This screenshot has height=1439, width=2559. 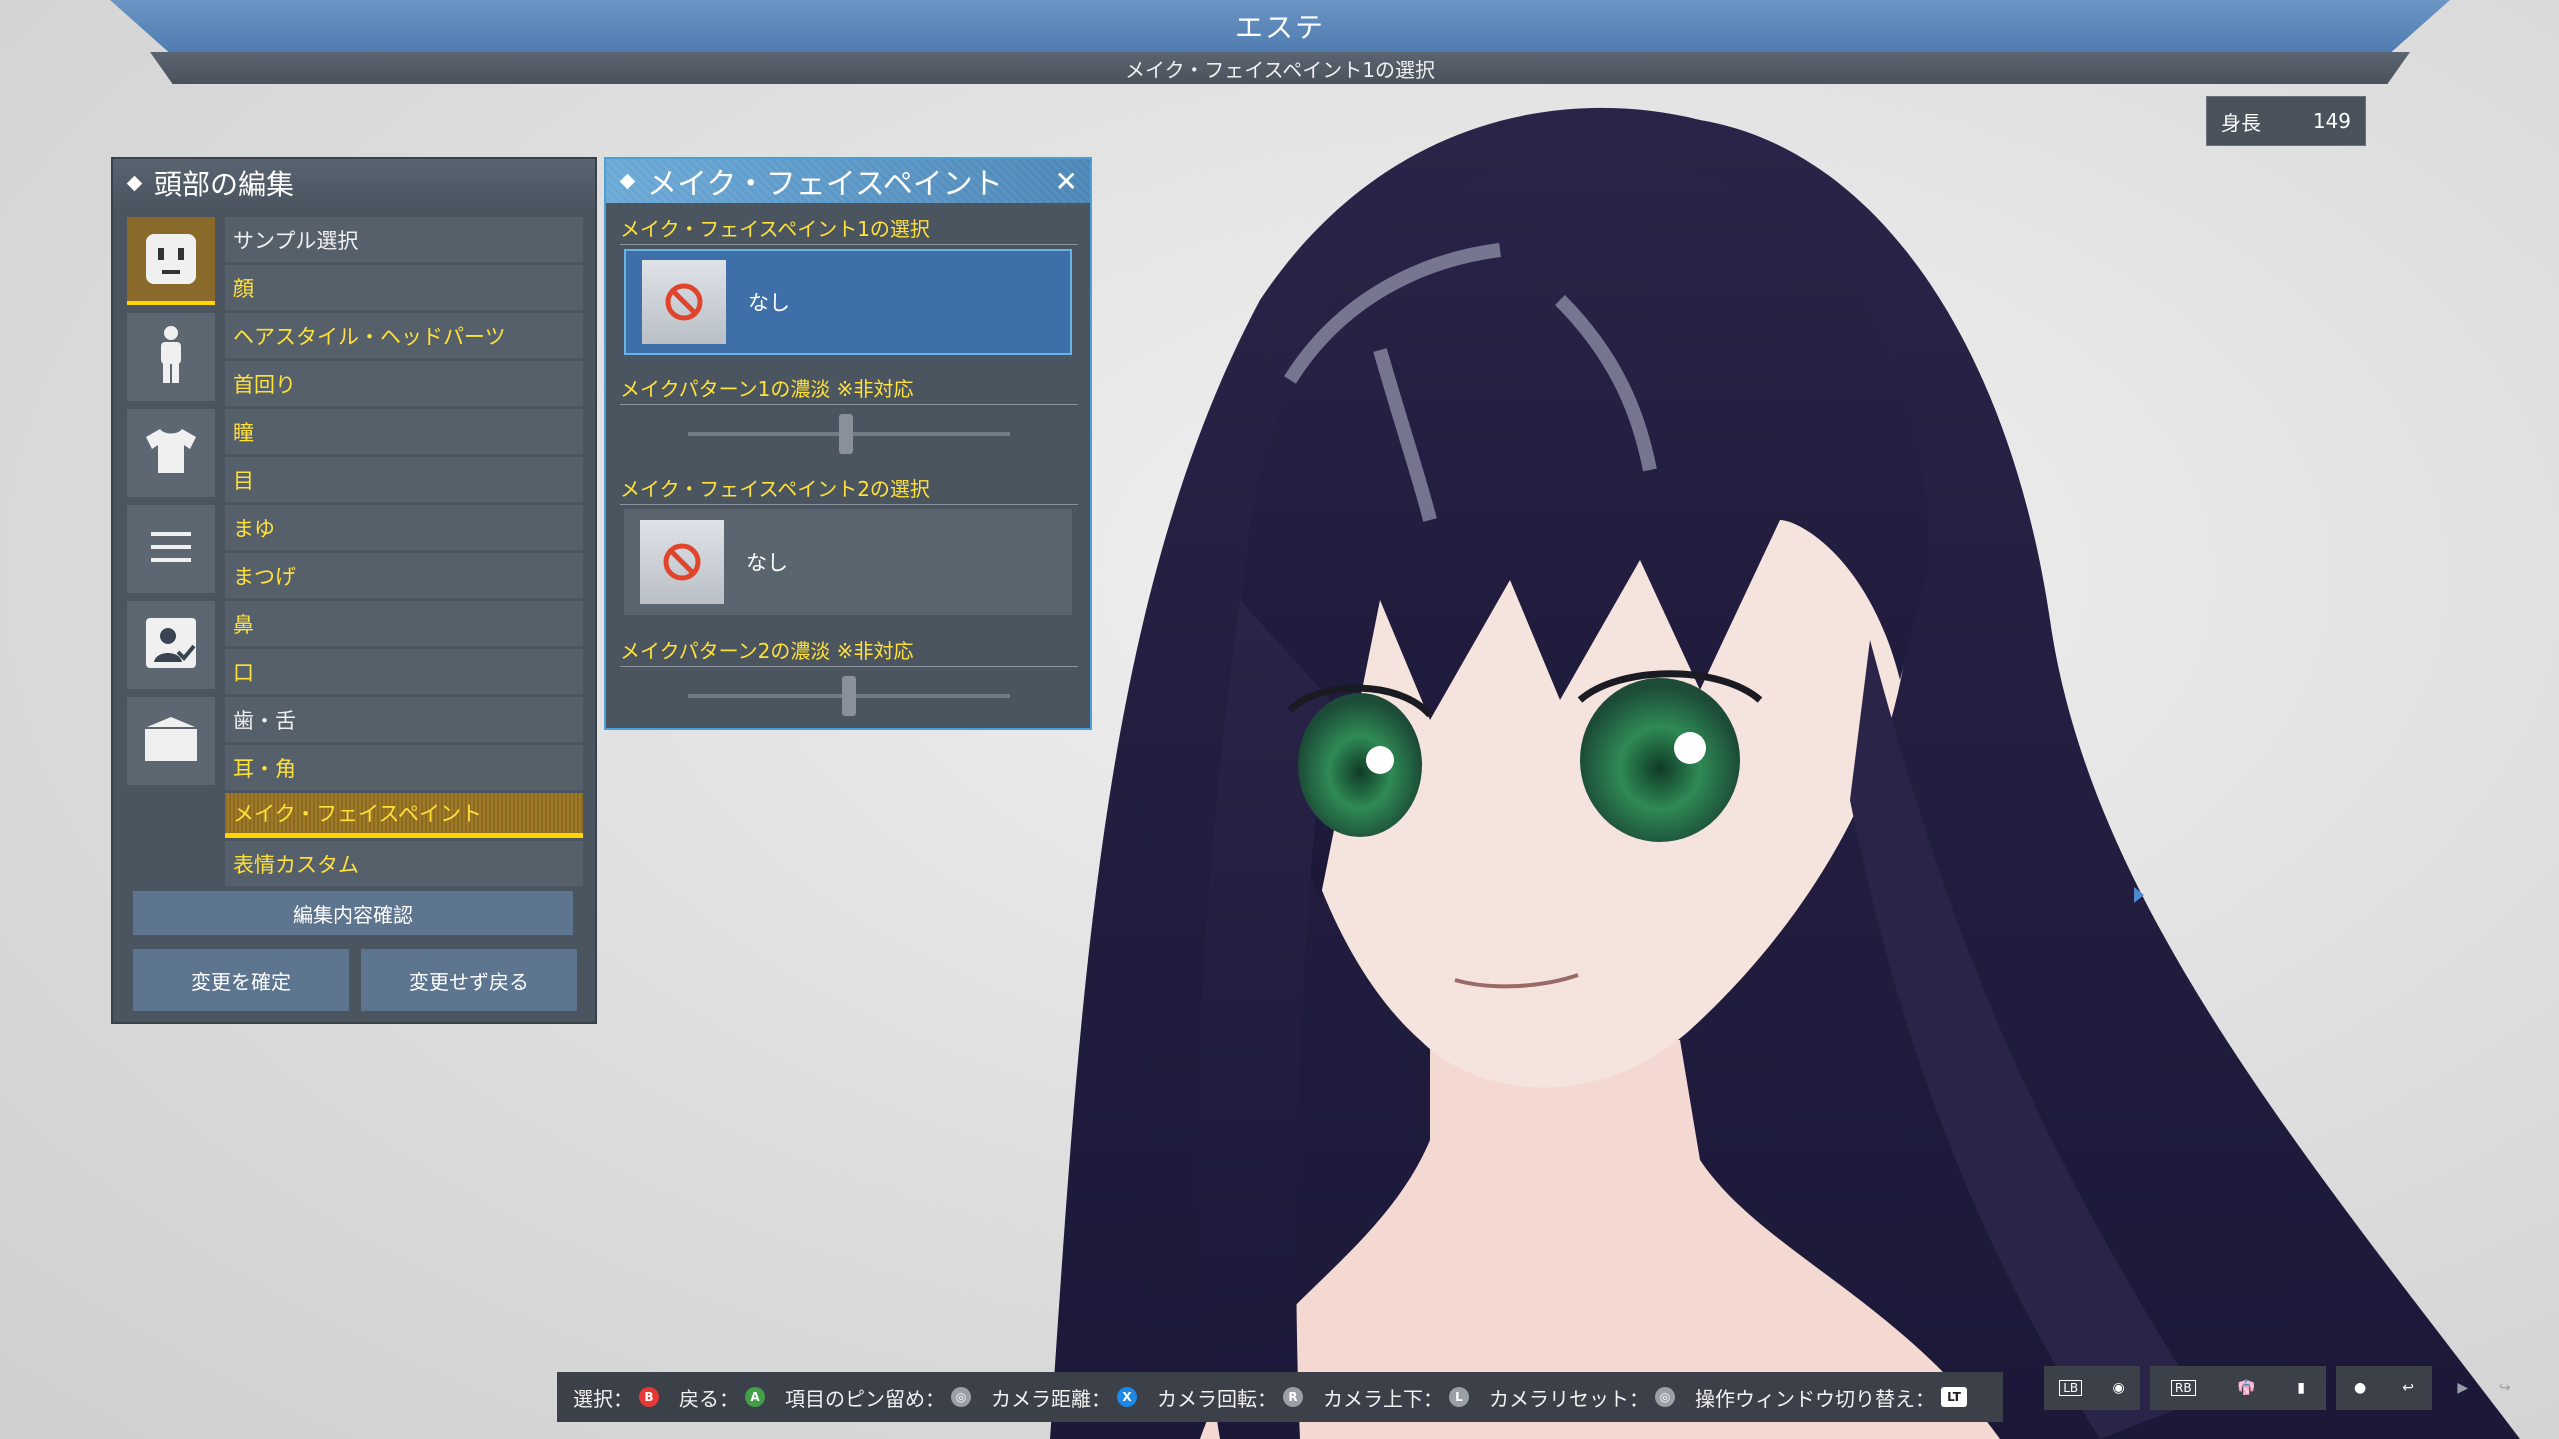 I want to click on folder-icon, so click(x=171, y=739).